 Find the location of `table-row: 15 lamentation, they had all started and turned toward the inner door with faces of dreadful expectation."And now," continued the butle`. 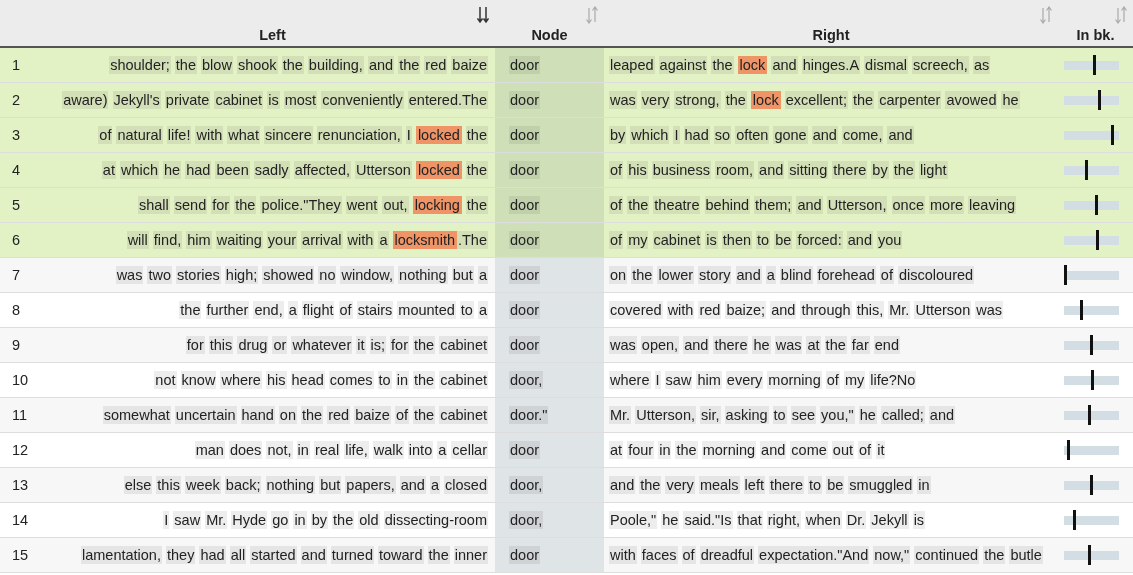

table-row: 15 lamentation, they had all started and turned toward the inner door with faces of dreadful expectation."And now," continued the butle is located at coordinates (566, 555).